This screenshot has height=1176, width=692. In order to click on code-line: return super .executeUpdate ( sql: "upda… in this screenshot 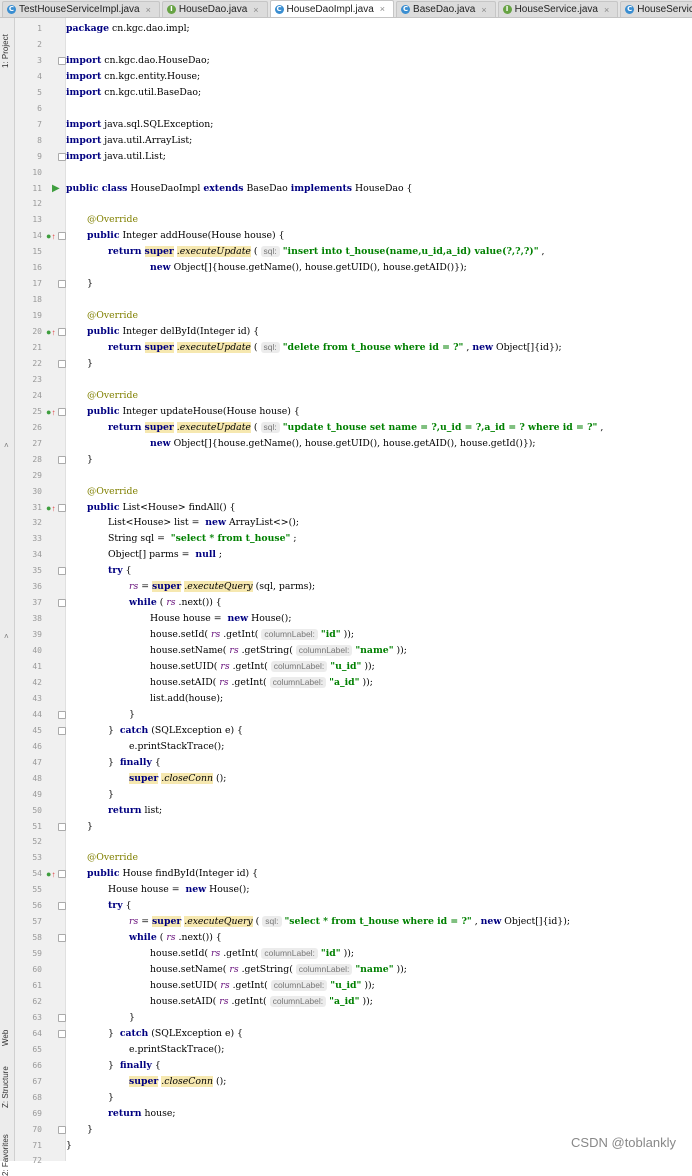, I will do `click(355, 428)`.